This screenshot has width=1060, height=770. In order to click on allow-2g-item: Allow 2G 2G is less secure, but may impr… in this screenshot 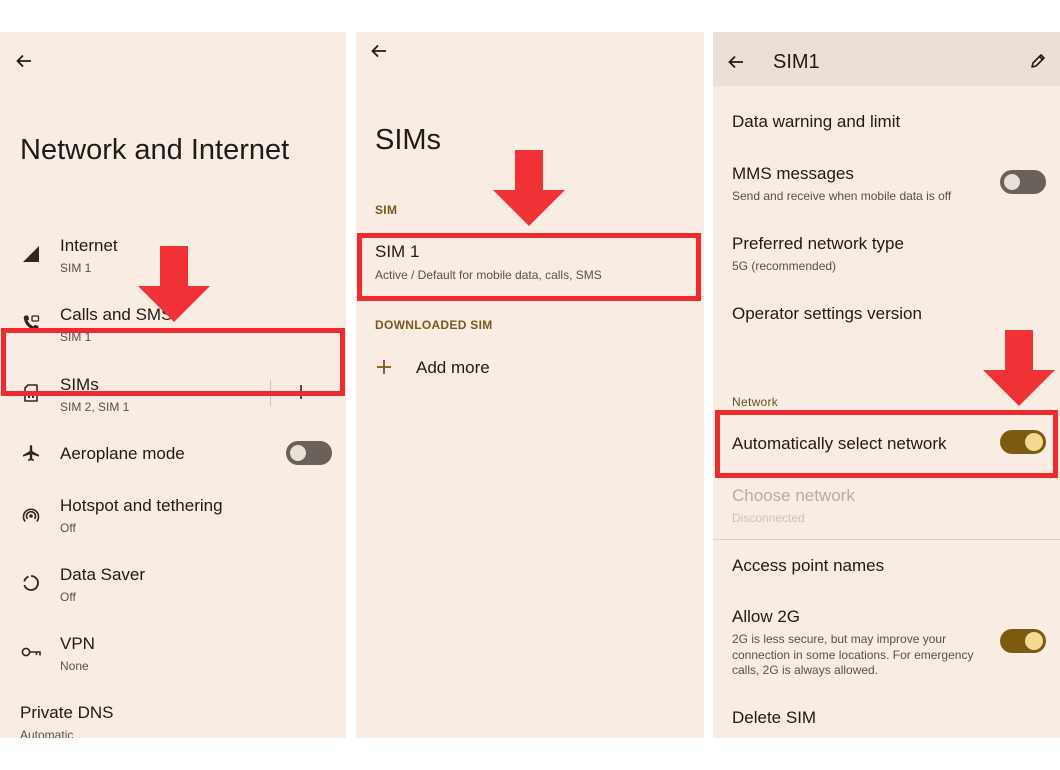, I will do `click(857, 643)`.